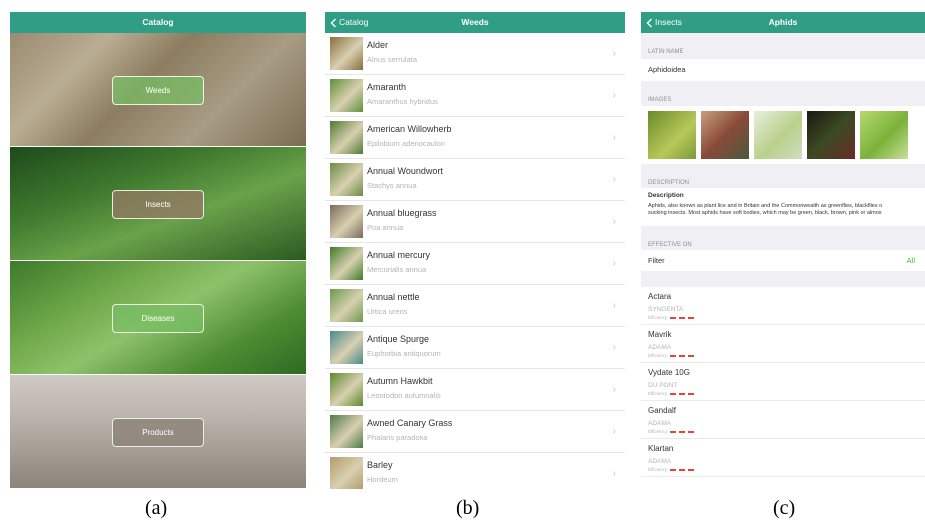  I want to click on section-header-effective: EFFECTIVE ON, so click(783, 238).